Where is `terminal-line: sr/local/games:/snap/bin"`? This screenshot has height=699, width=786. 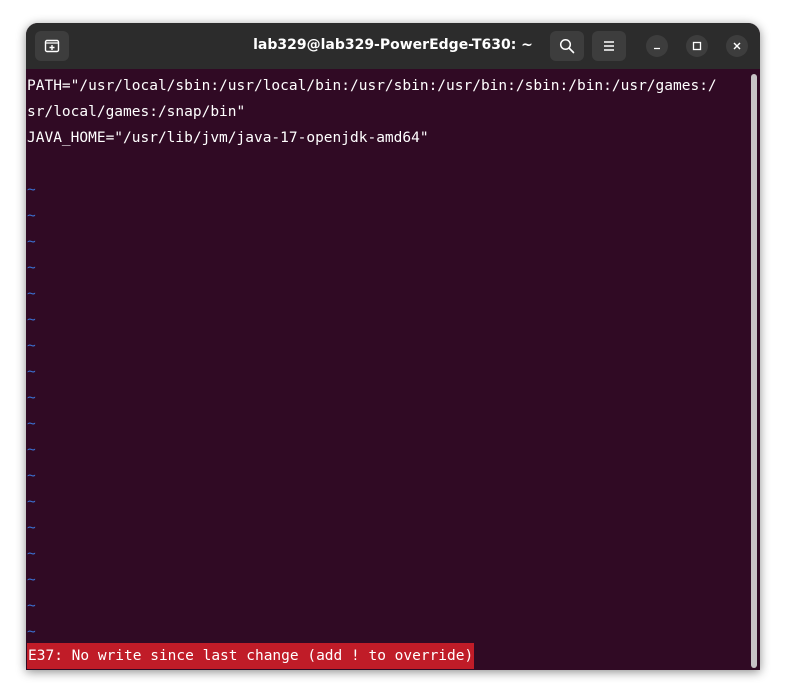
terminal-line: sr/local/games:/snap/bin" is located at coordinates (136, 112).